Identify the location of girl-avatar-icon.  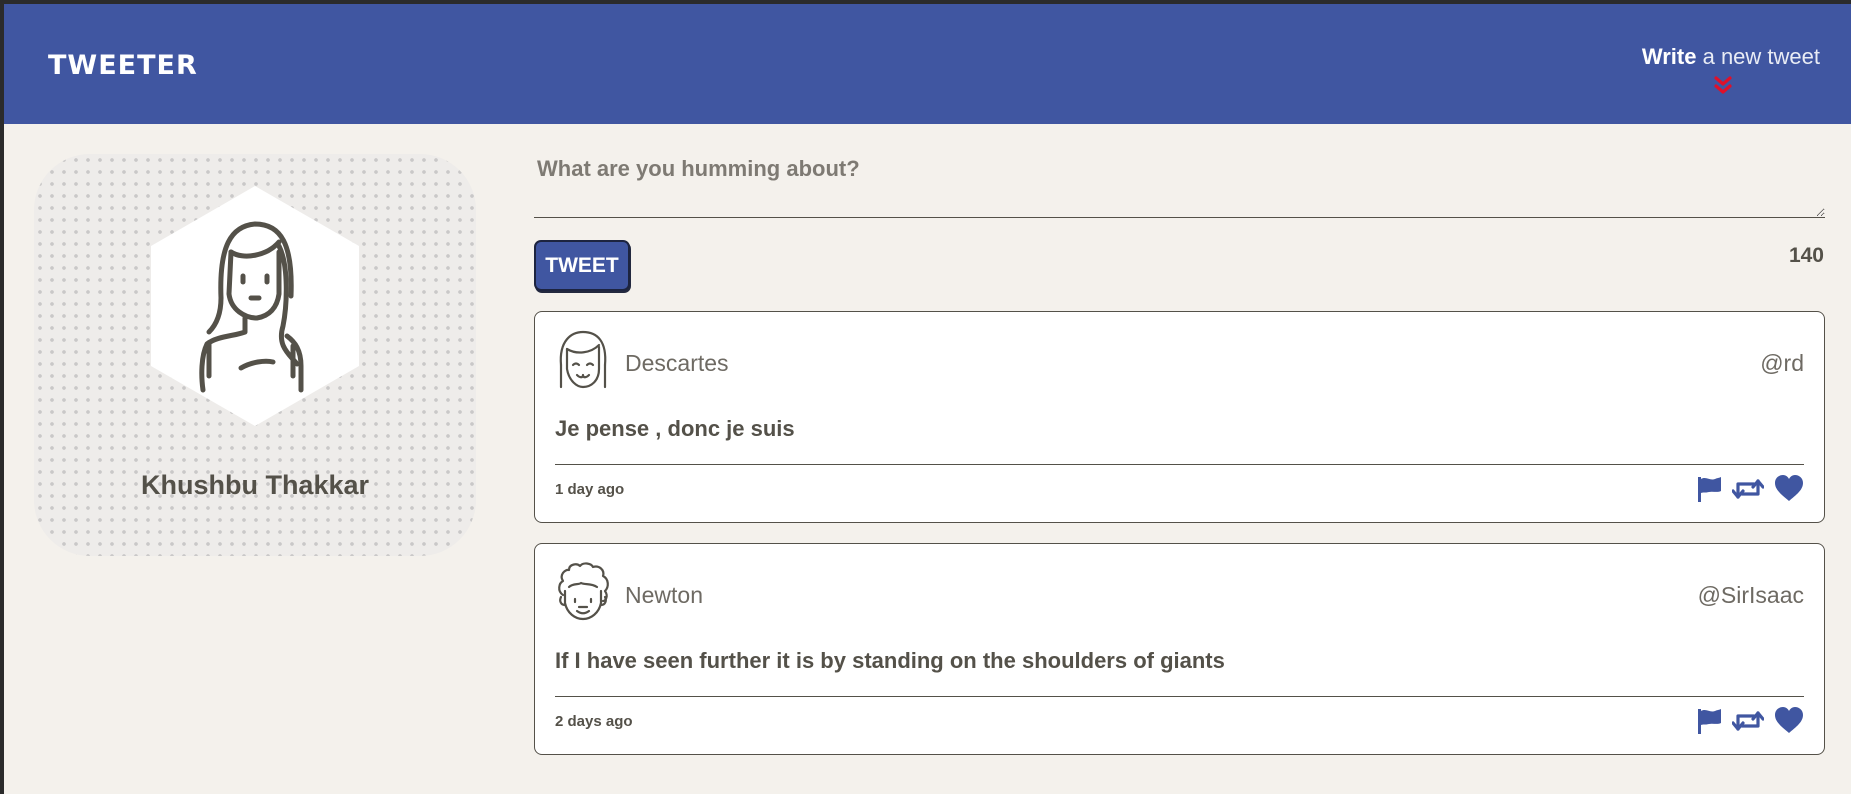
(583, 359).